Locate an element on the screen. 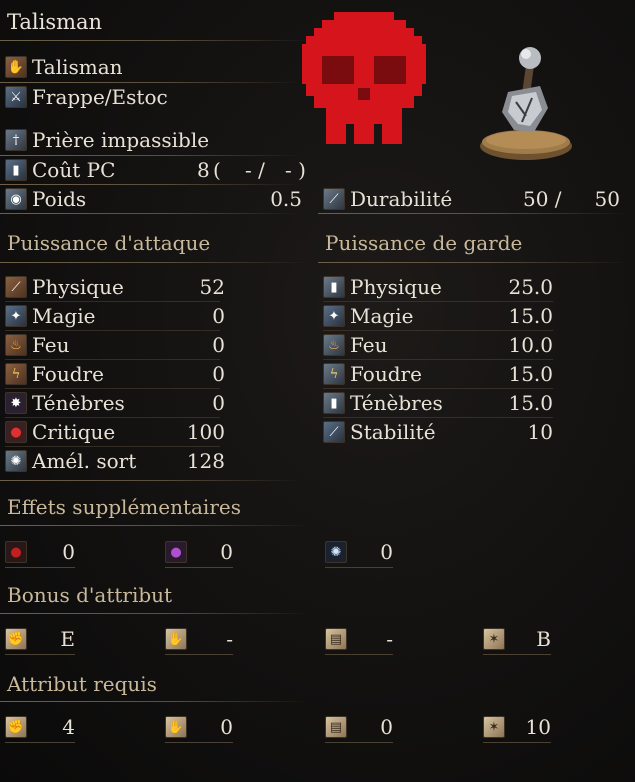 The image size is (635, 782). fp-cost-icon: ▮ is located at coordinates (16, 170).